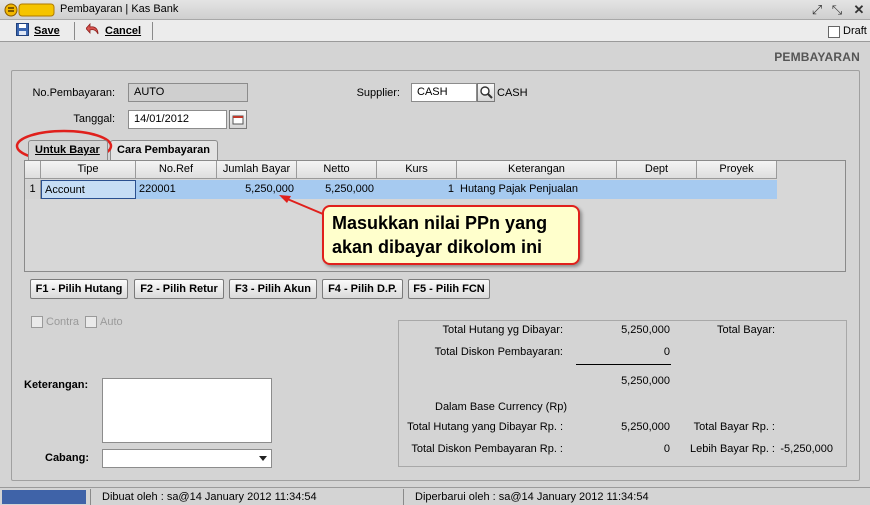  What do you see at coordinates (33, 189) in the screenshot?
I see `row-number: 1` at bounding box center [33, 189].